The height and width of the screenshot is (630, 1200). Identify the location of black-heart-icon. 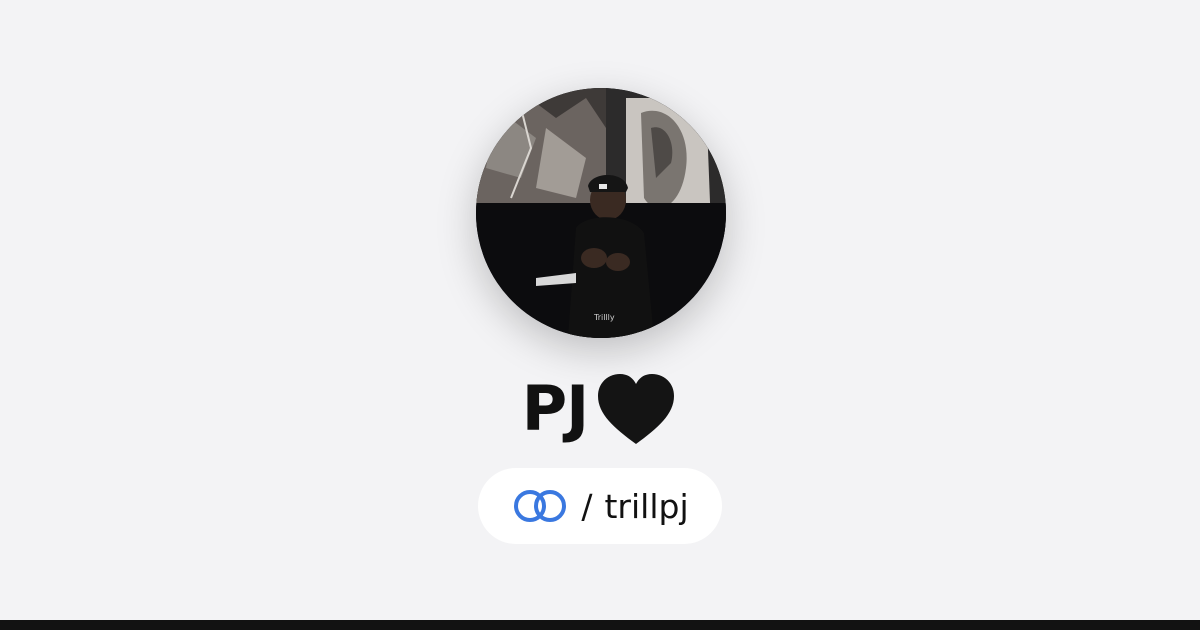
(636, 409).